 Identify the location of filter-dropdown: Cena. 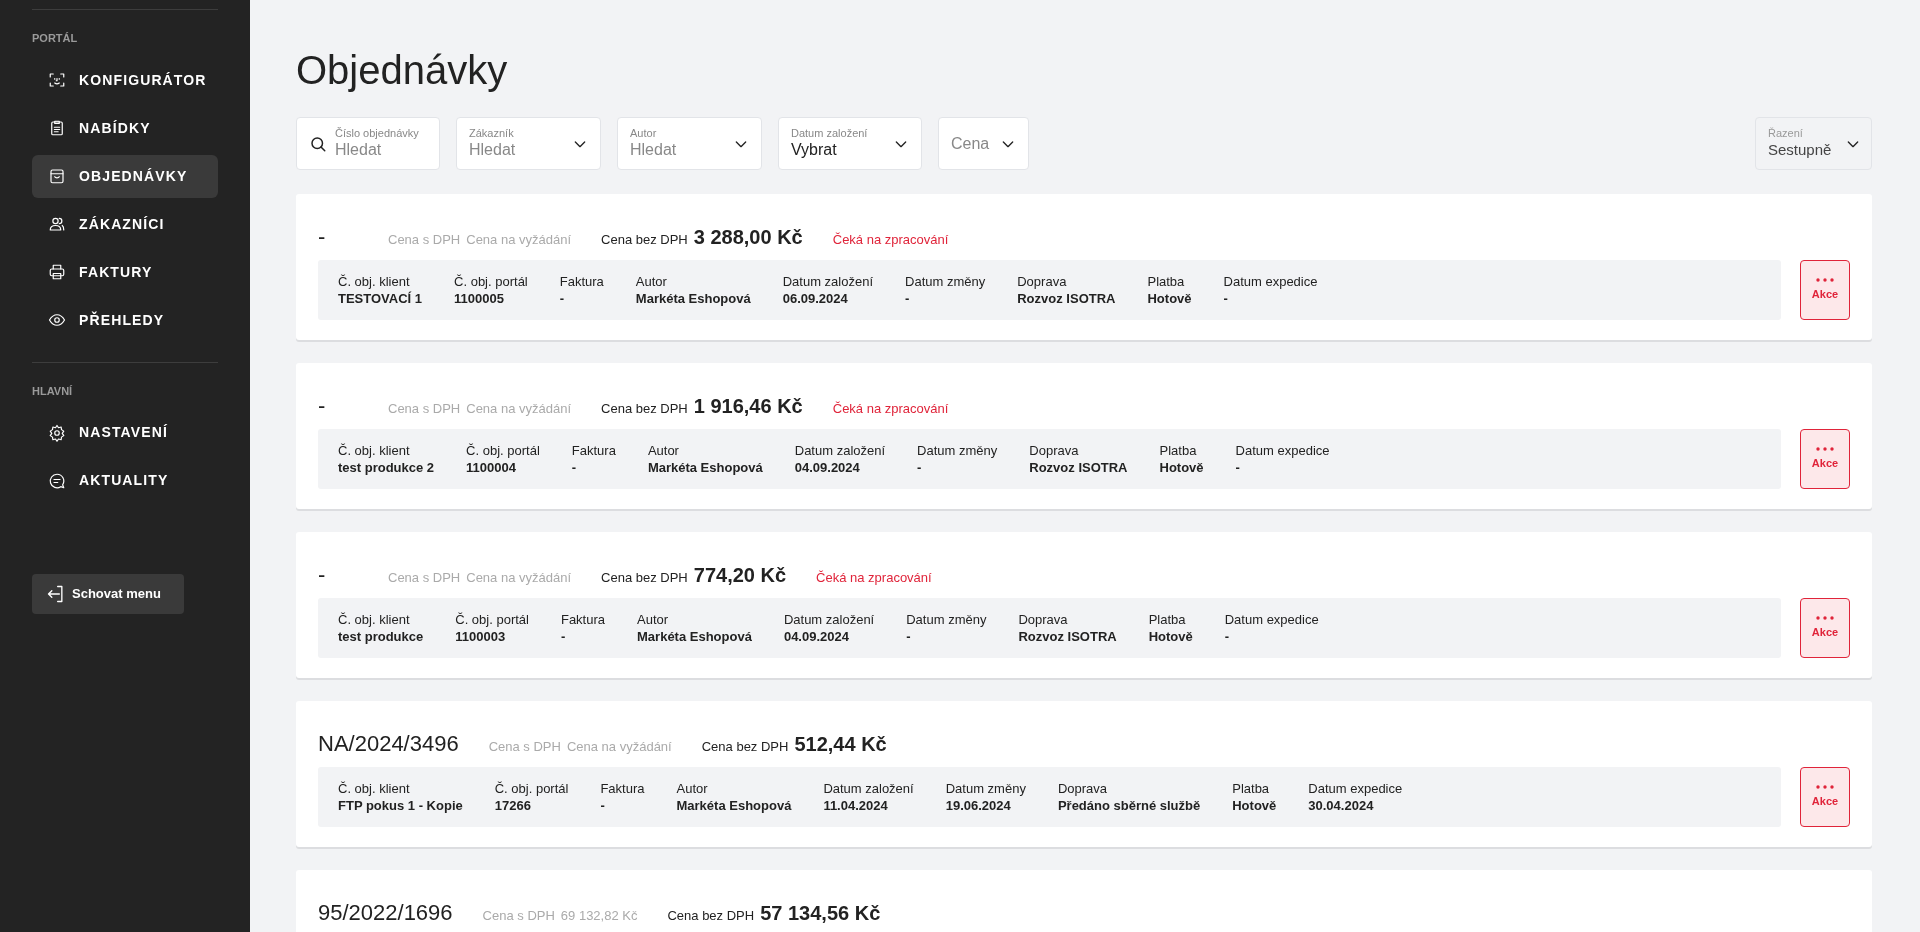
(983, 143).